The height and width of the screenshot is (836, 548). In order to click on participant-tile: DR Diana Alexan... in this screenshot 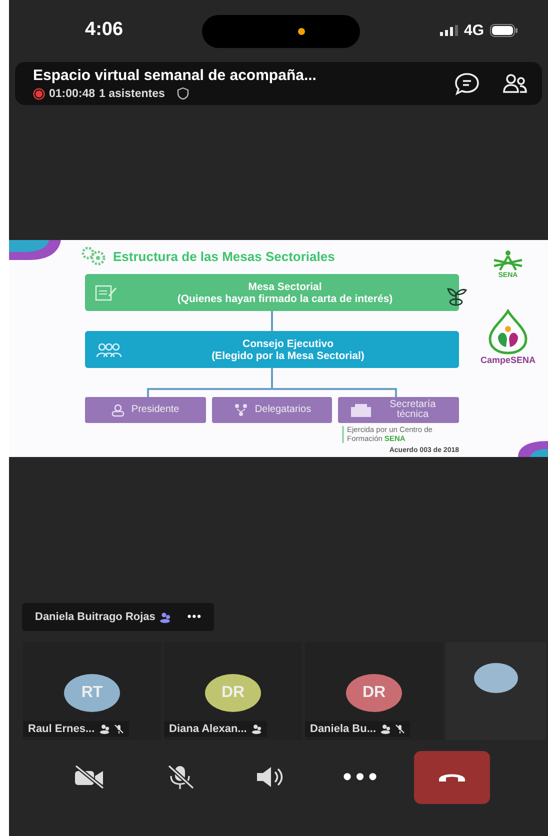, I will do `click(233, 691)`.